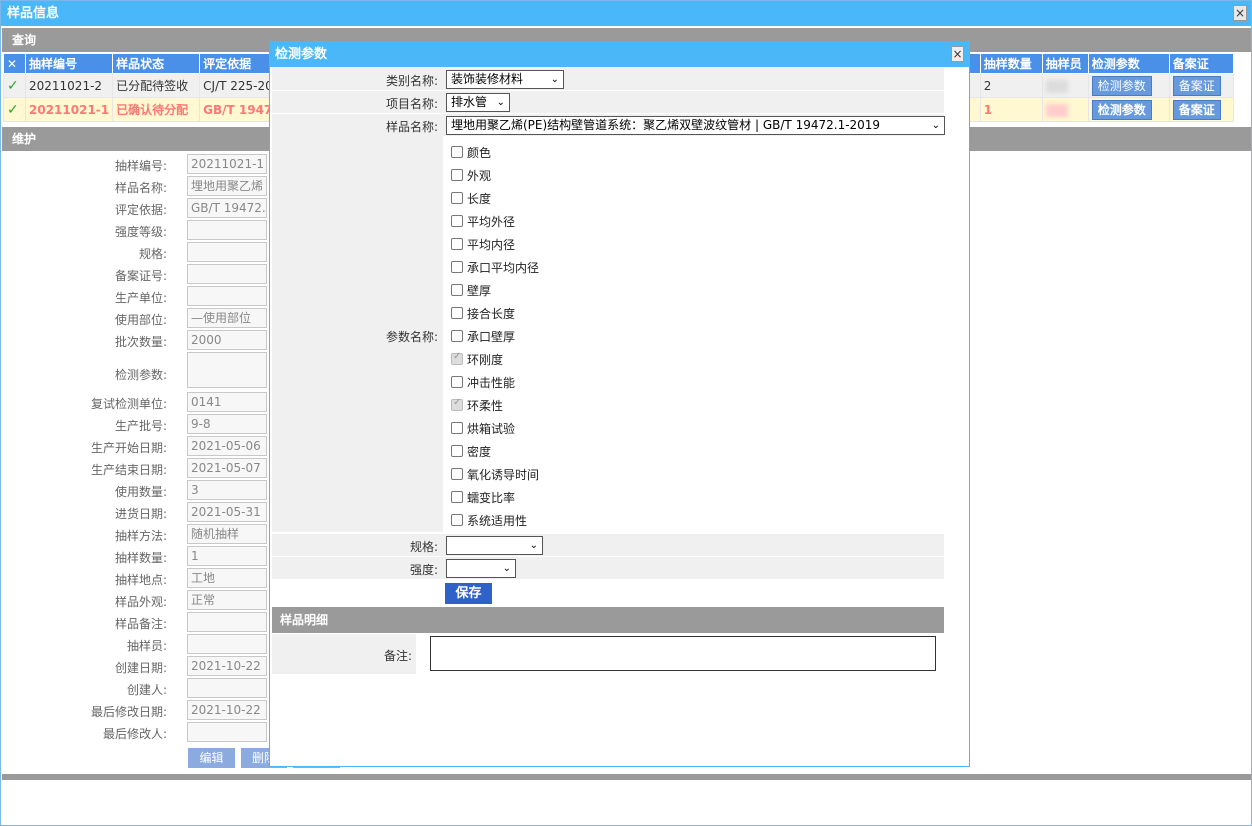 The height and width of the screenshot is (826, 1252). Describe the element at coordinates (471, 452) in the screenshot. I see `param-checkbox-item: 密度` at that location.